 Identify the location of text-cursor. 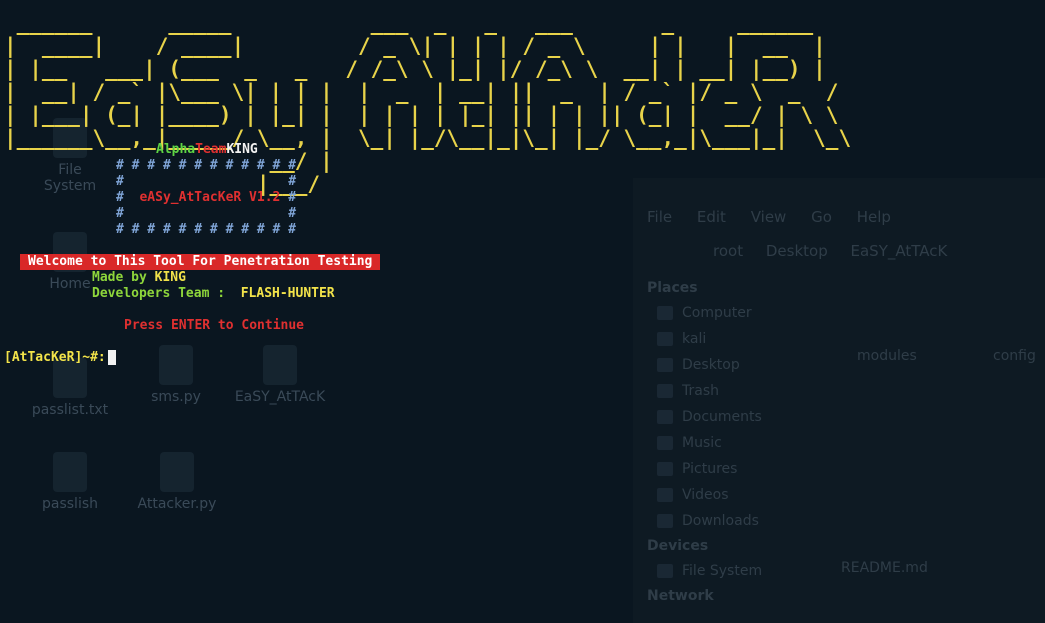
(112, 357).